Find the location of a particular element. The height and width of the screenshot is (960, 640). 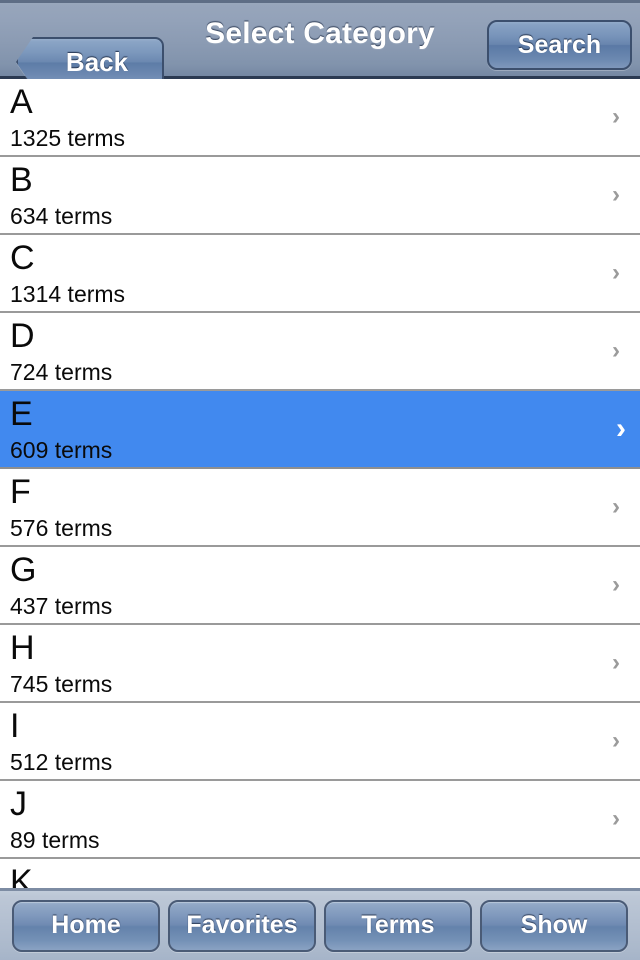

list-item: B 634 terms › is located at coordinates (320, 196).